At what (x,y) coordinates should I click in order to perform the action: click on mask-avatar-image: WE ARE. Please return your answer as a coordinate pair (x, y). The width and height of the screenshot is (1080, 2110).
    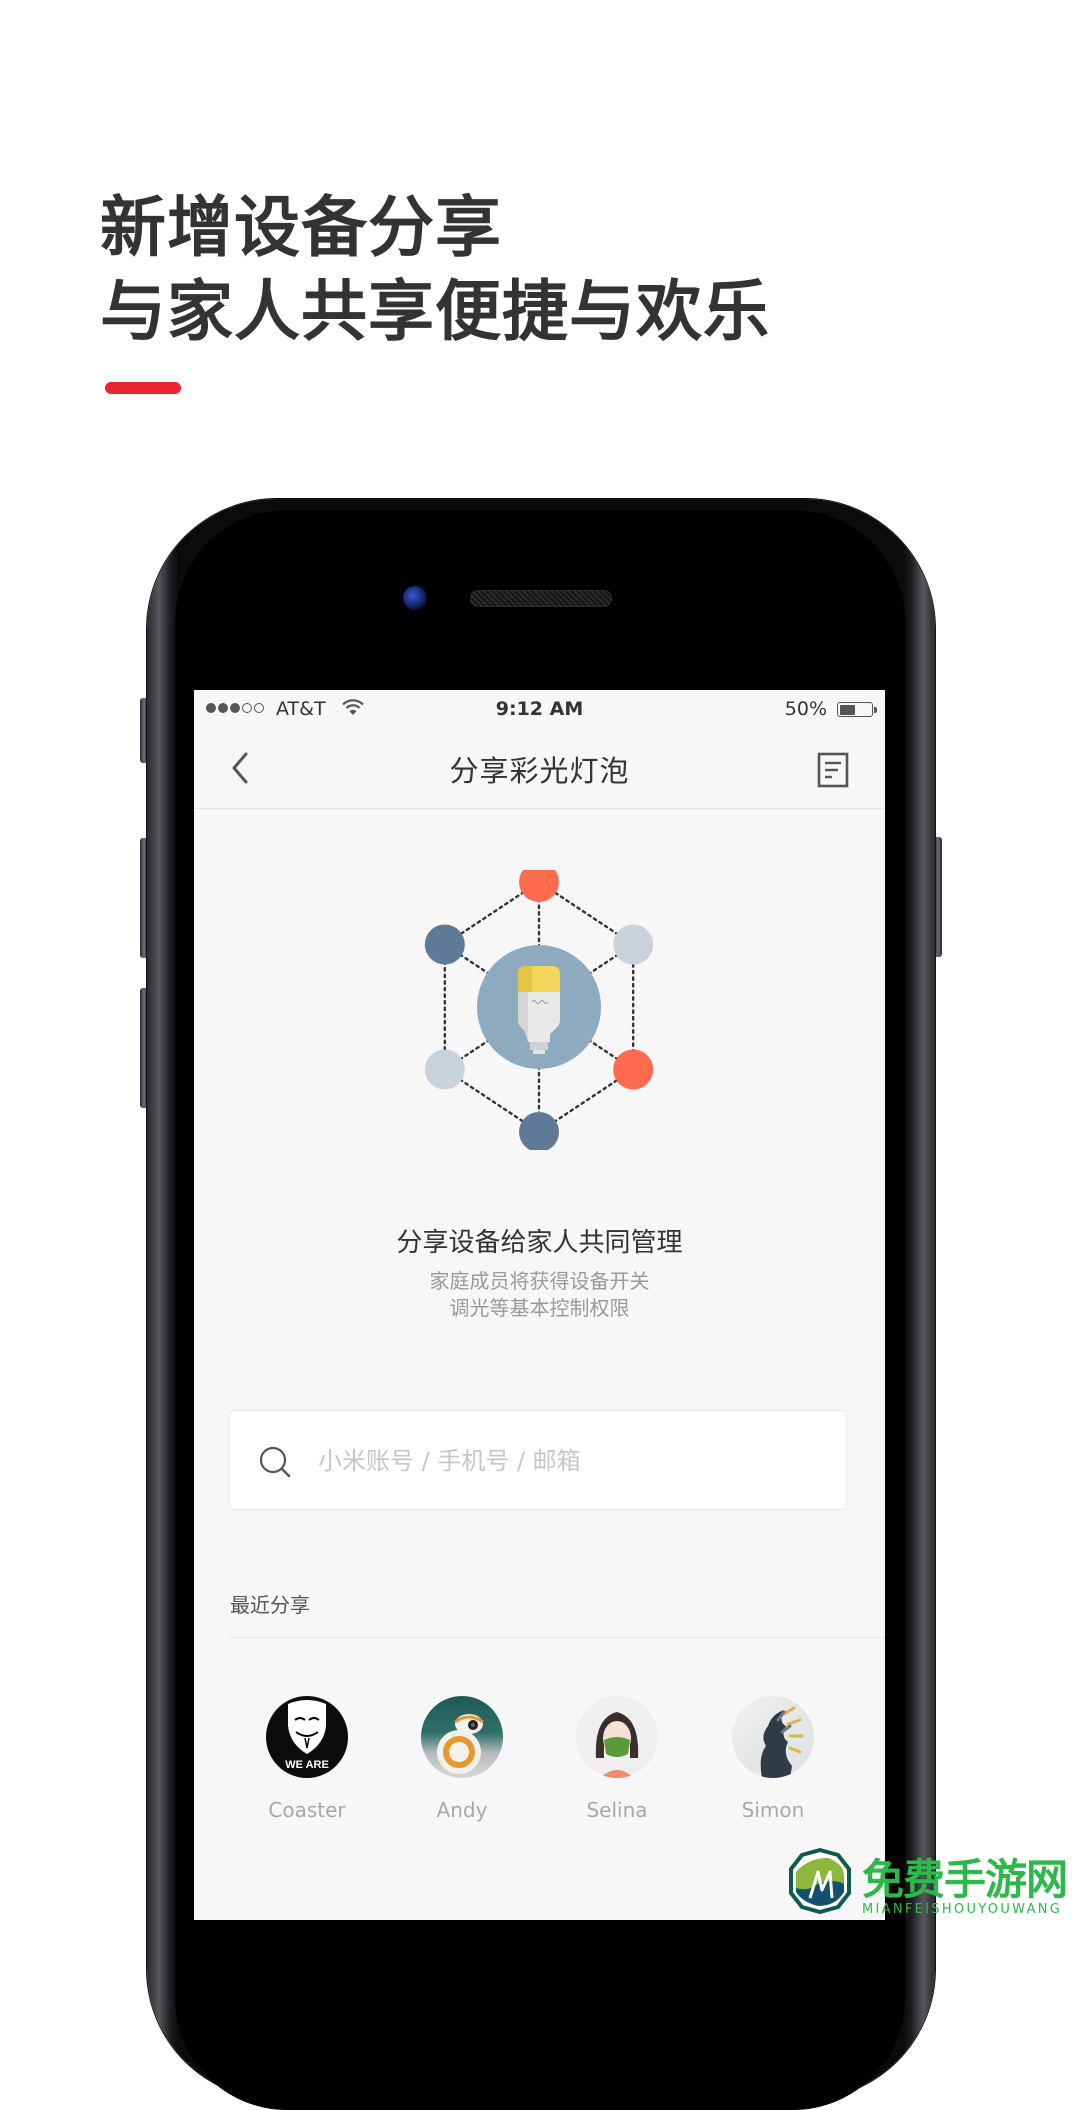
    Looking at the image, I should click on (307, 1735).